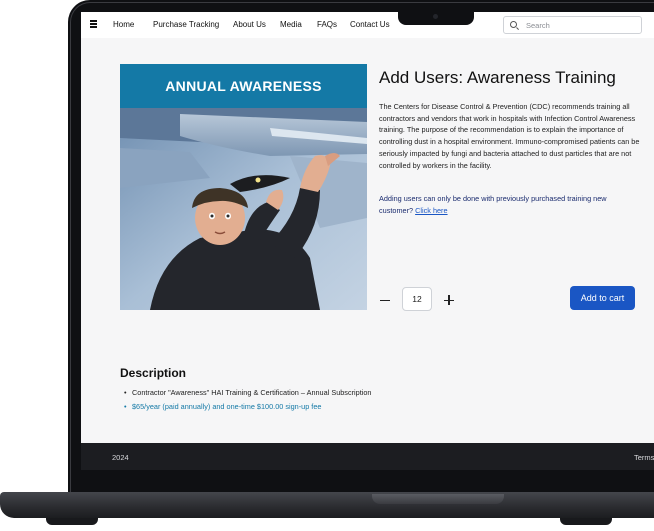  What do you see at coordinates (417, 299) in the screenshot?
I see `quantity-input` at bounding box center [417, 299].